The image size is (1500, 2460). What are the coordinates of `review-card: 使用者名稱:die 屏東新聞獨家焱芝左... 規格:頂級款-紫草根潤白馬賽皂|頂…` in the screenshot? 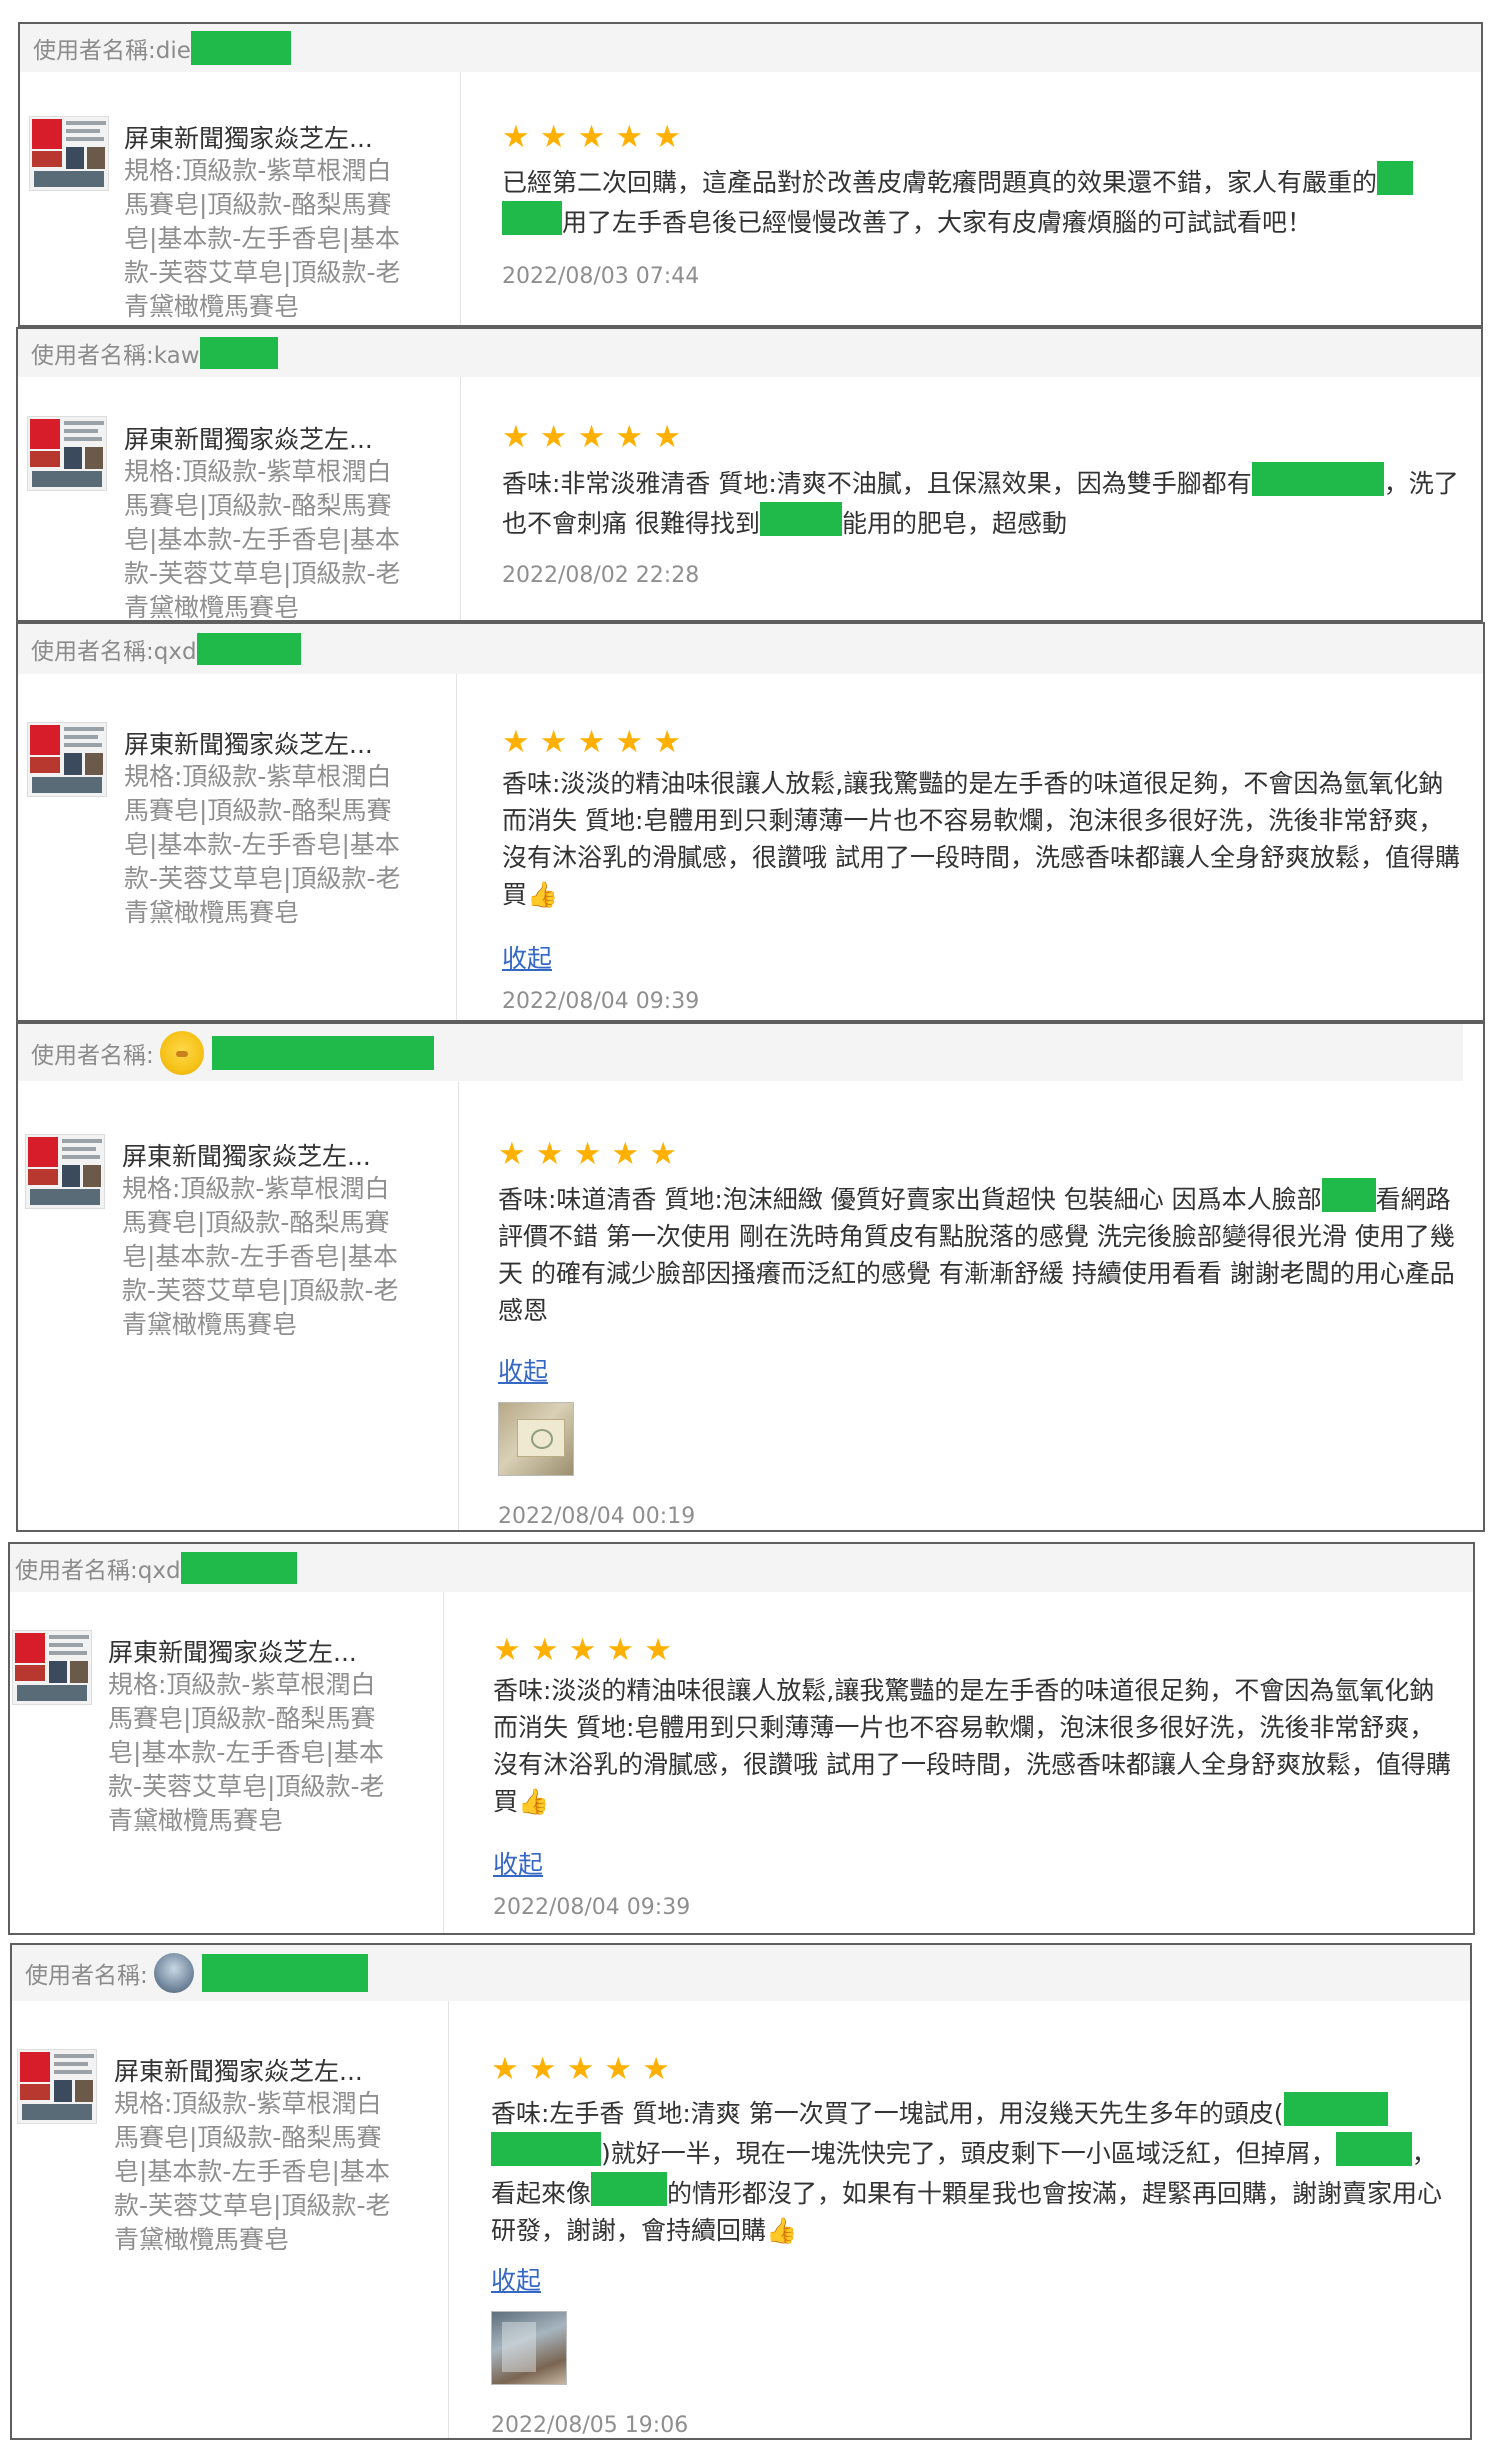 It's located at (750, 174).